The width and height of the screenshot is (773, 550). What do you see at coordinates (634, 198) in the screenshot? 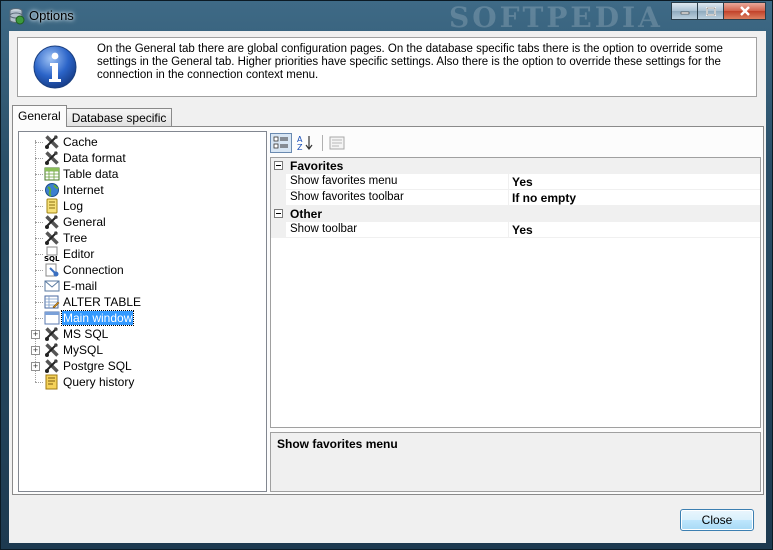
I see `property-value: If no empty` at bounding box center [634, 198].